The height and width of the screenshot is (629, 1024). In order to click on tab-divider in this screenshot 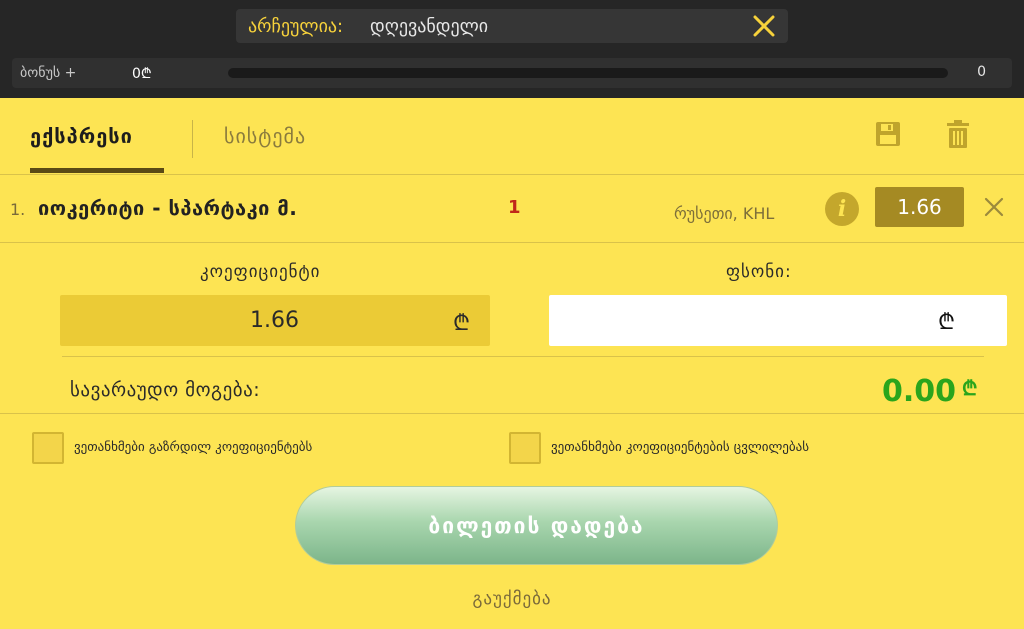, I will do `click(192, 139)`.